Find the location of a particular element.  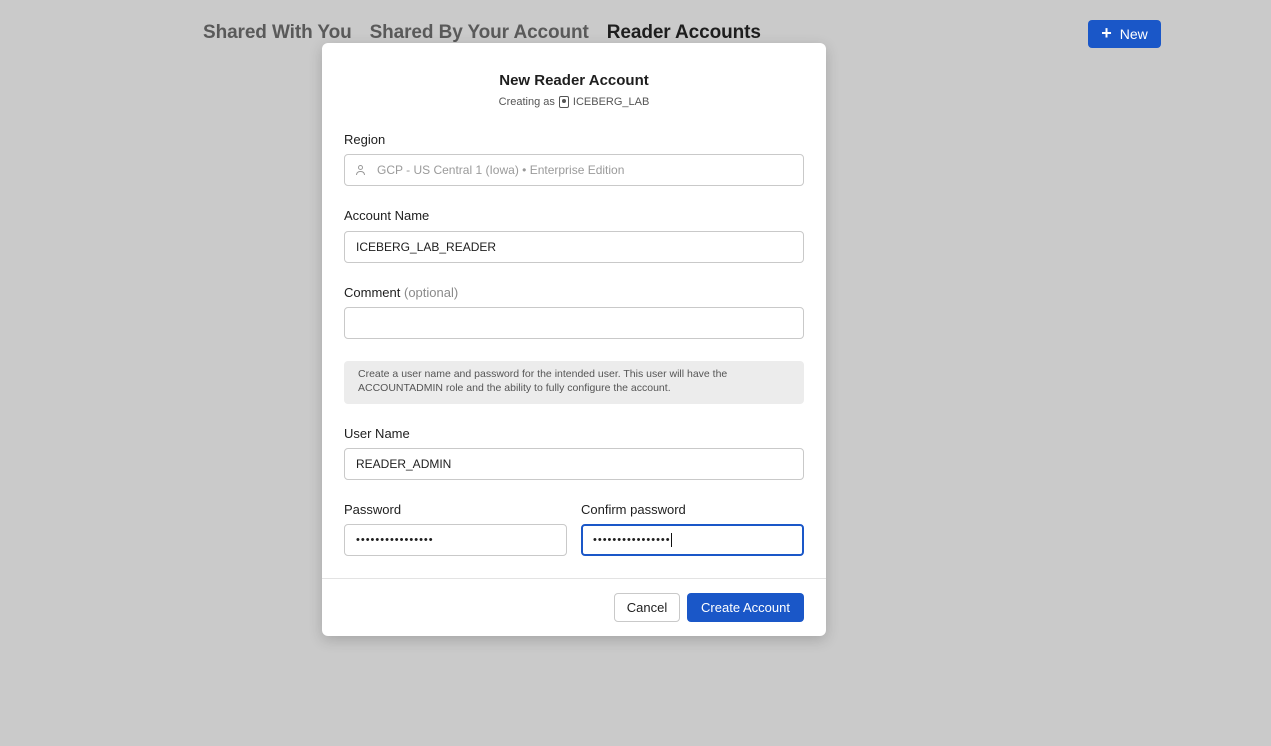

confirm-password-value: •••••••••••••••• is located at coordinates (632, 540).